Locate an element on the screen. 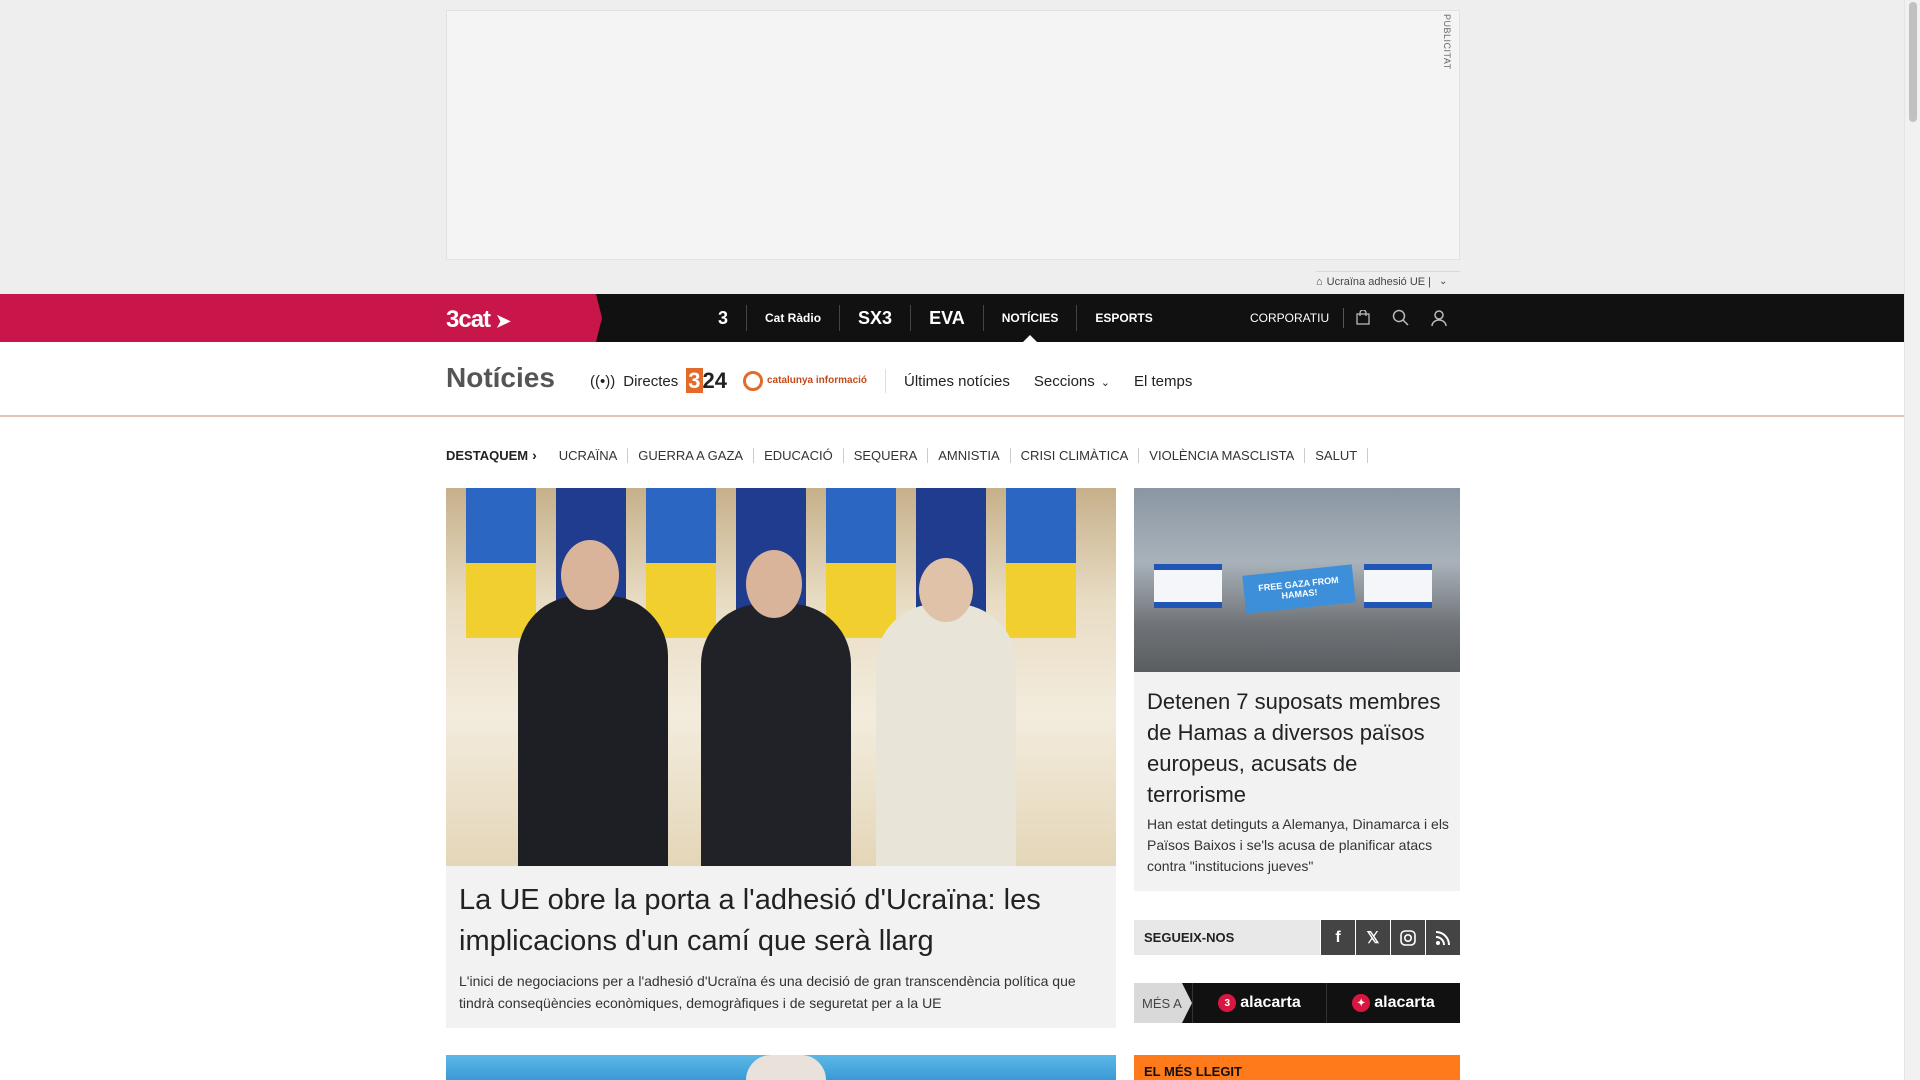 This screenshot has width=1920, height=1080. channel-nav: 3 Cat Ràdio SX3 EVA NOTÍCIES ESPORTS is located at coordinates (935, 318).